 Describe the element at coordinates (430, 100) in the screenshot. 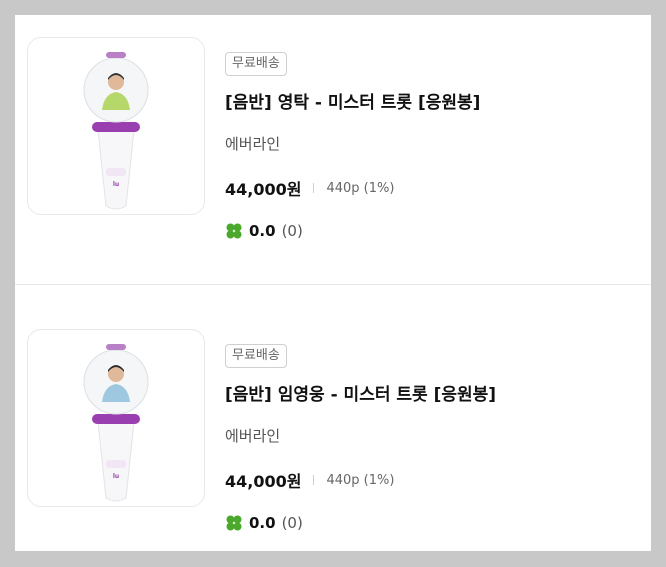

I see `product-title: [음반] 영탁 - 미스터 트롯 [응원봉]` at that location.